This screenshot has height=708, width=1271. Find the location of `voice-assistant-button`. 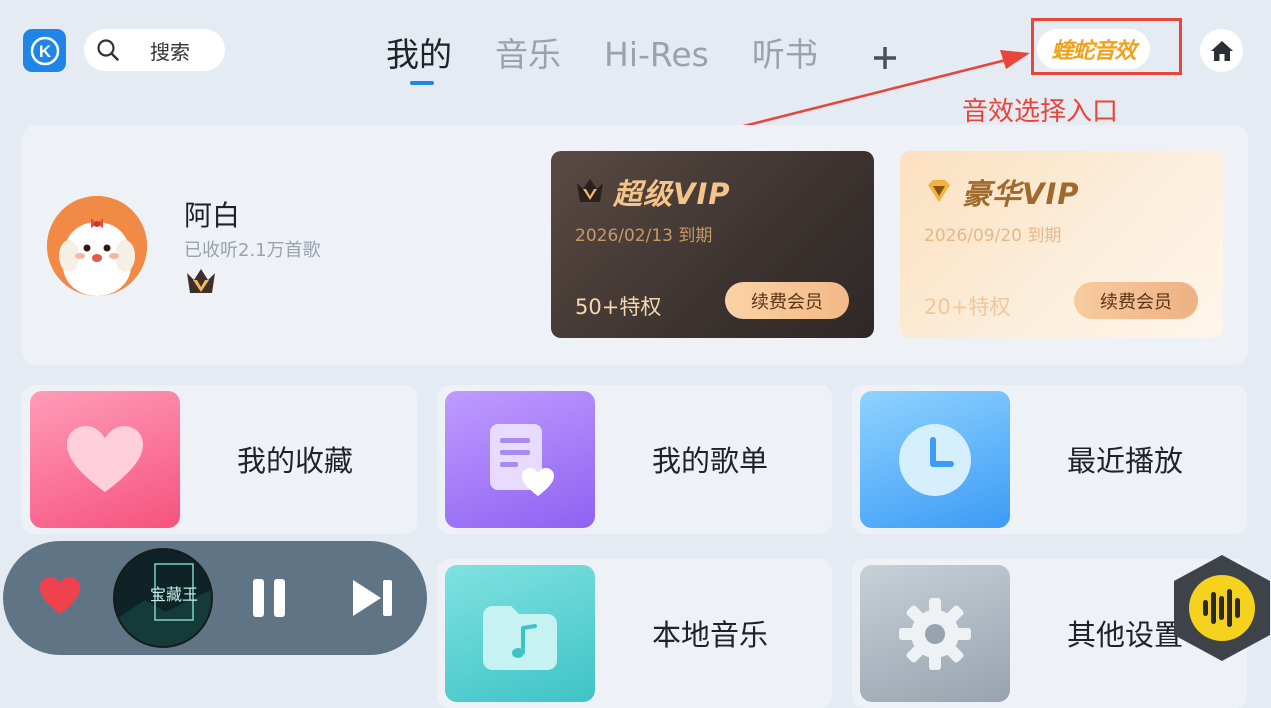

voice-assistant-button is located at coordinates (1220, 608).